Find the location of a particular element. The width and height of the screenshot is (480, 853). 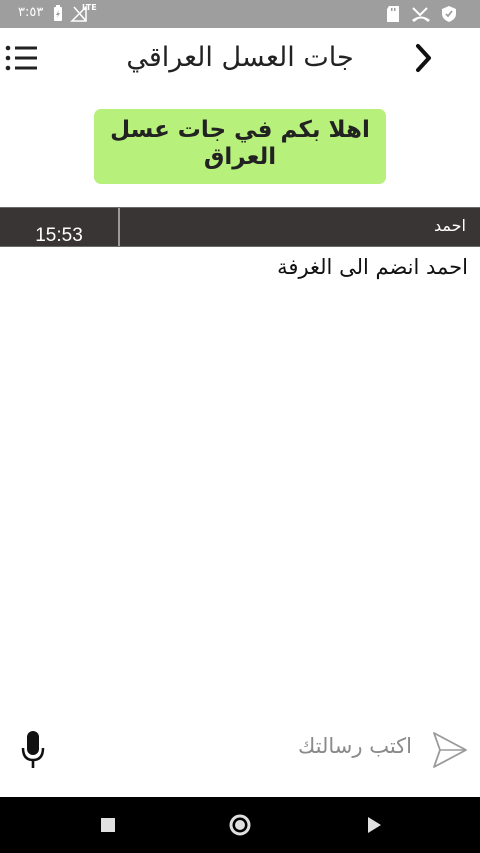

menu-icon is located at coordinates (22, 58).